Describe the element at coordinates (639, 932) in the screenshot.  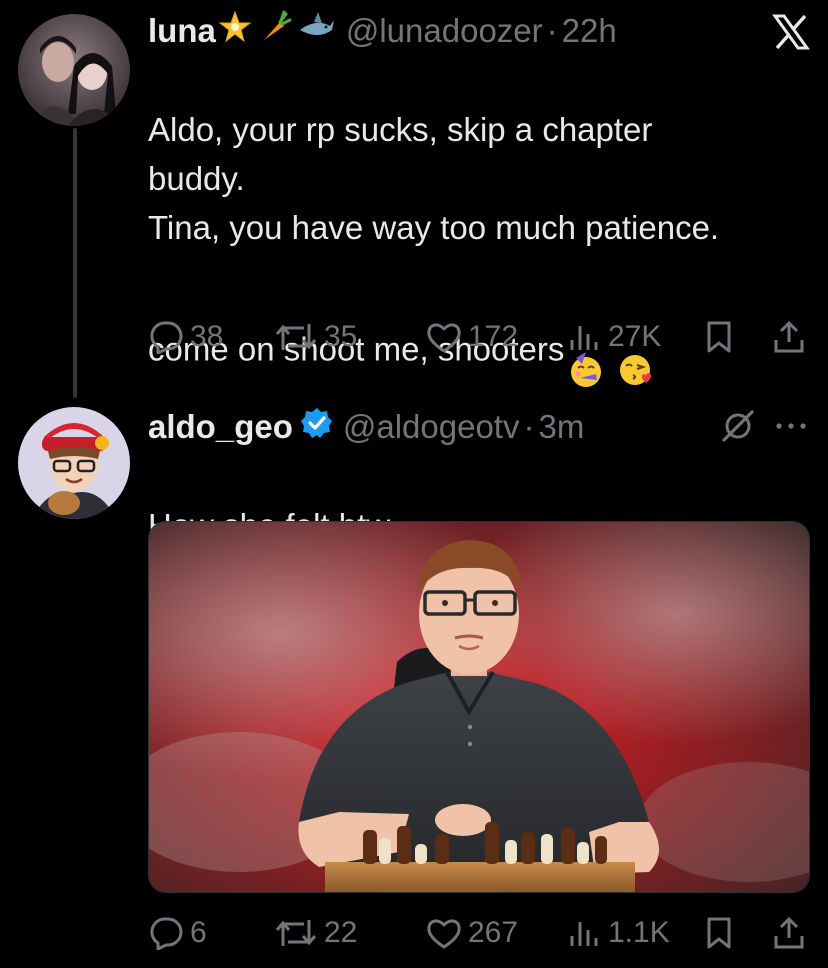
I see `views-count: 1.1K` at that location.